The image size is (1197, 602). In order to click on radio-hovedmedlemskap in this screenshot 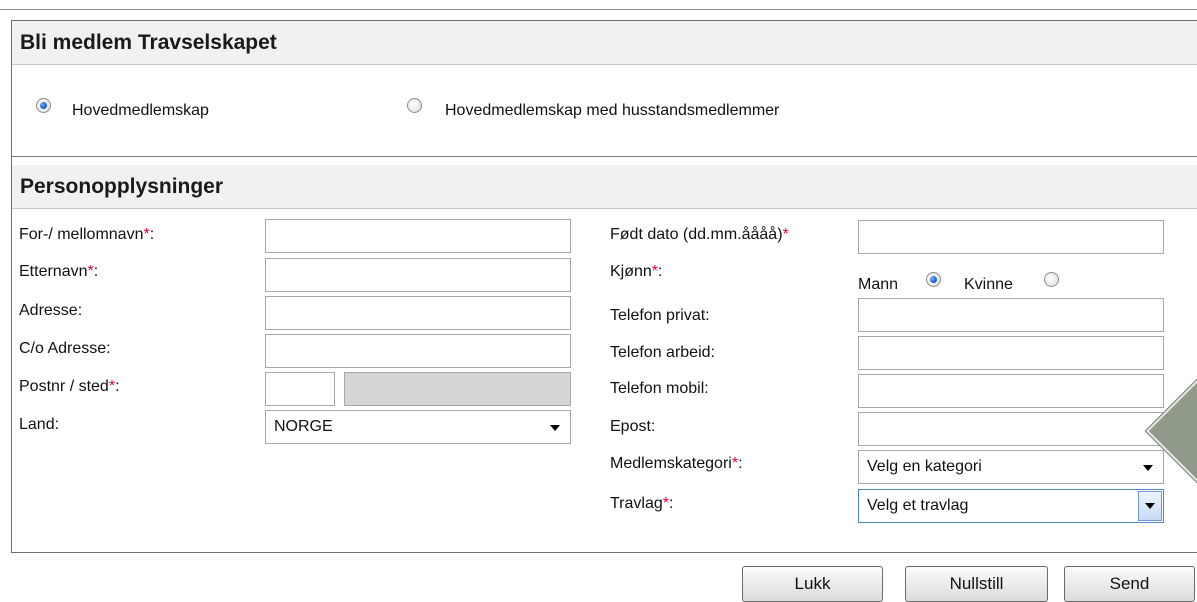, I will do `click(43, 105)`.